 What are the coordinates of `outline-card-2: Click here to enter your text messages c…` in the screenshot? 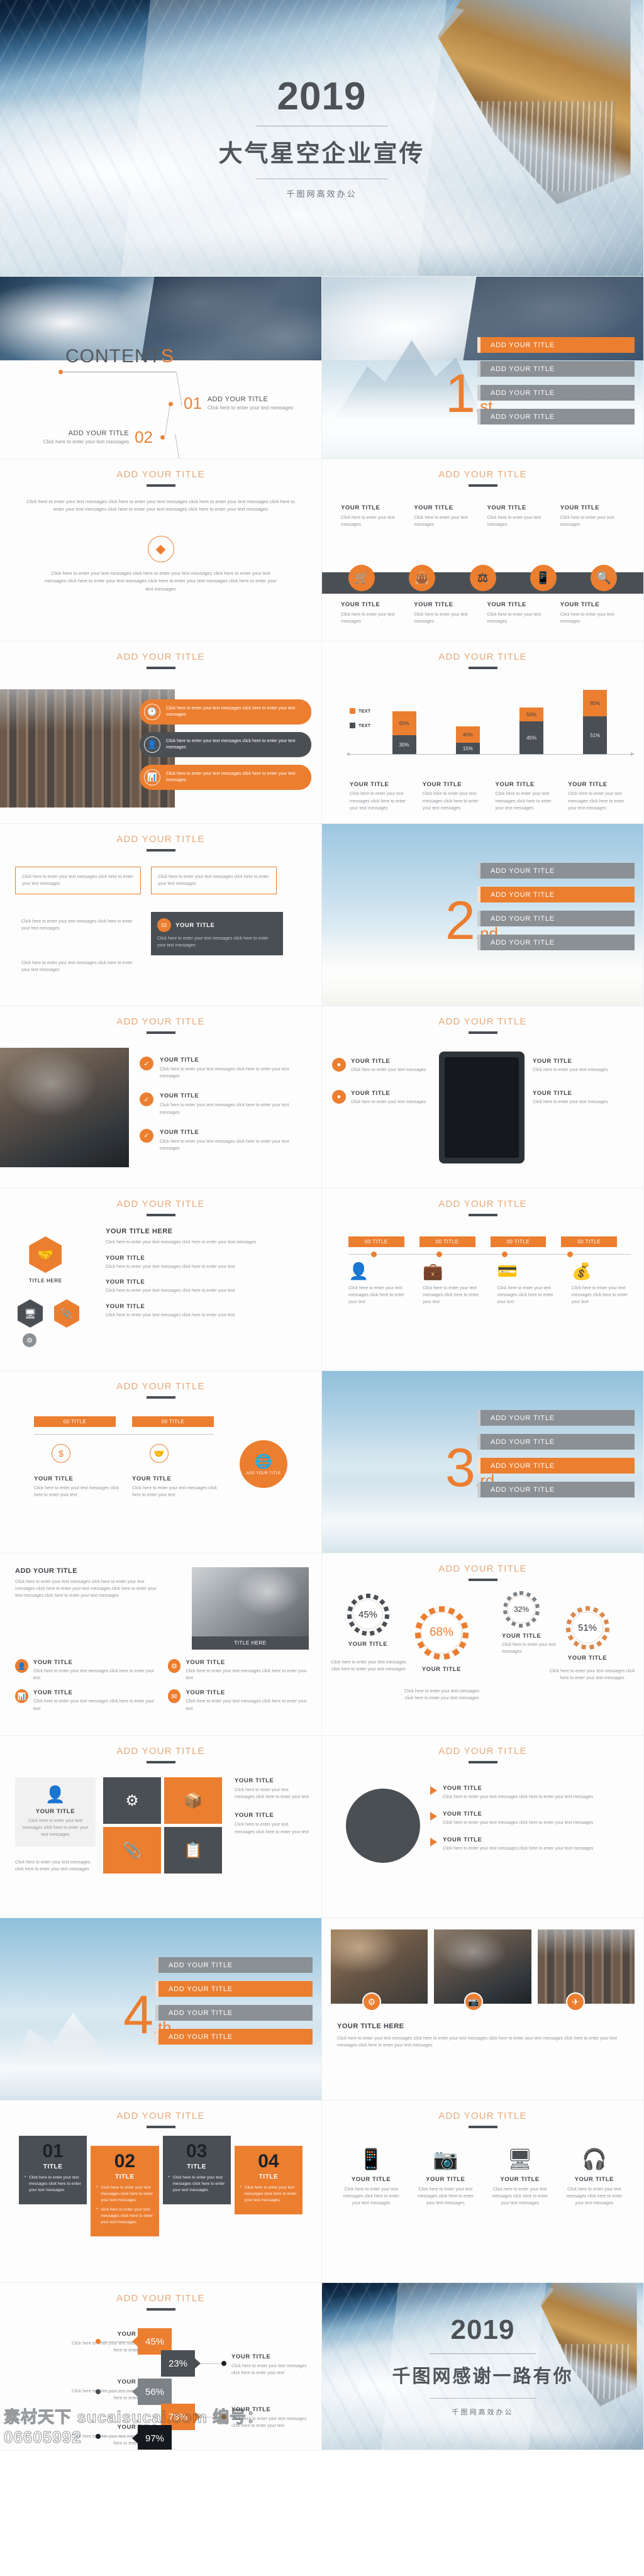 It's located at (214, 881).